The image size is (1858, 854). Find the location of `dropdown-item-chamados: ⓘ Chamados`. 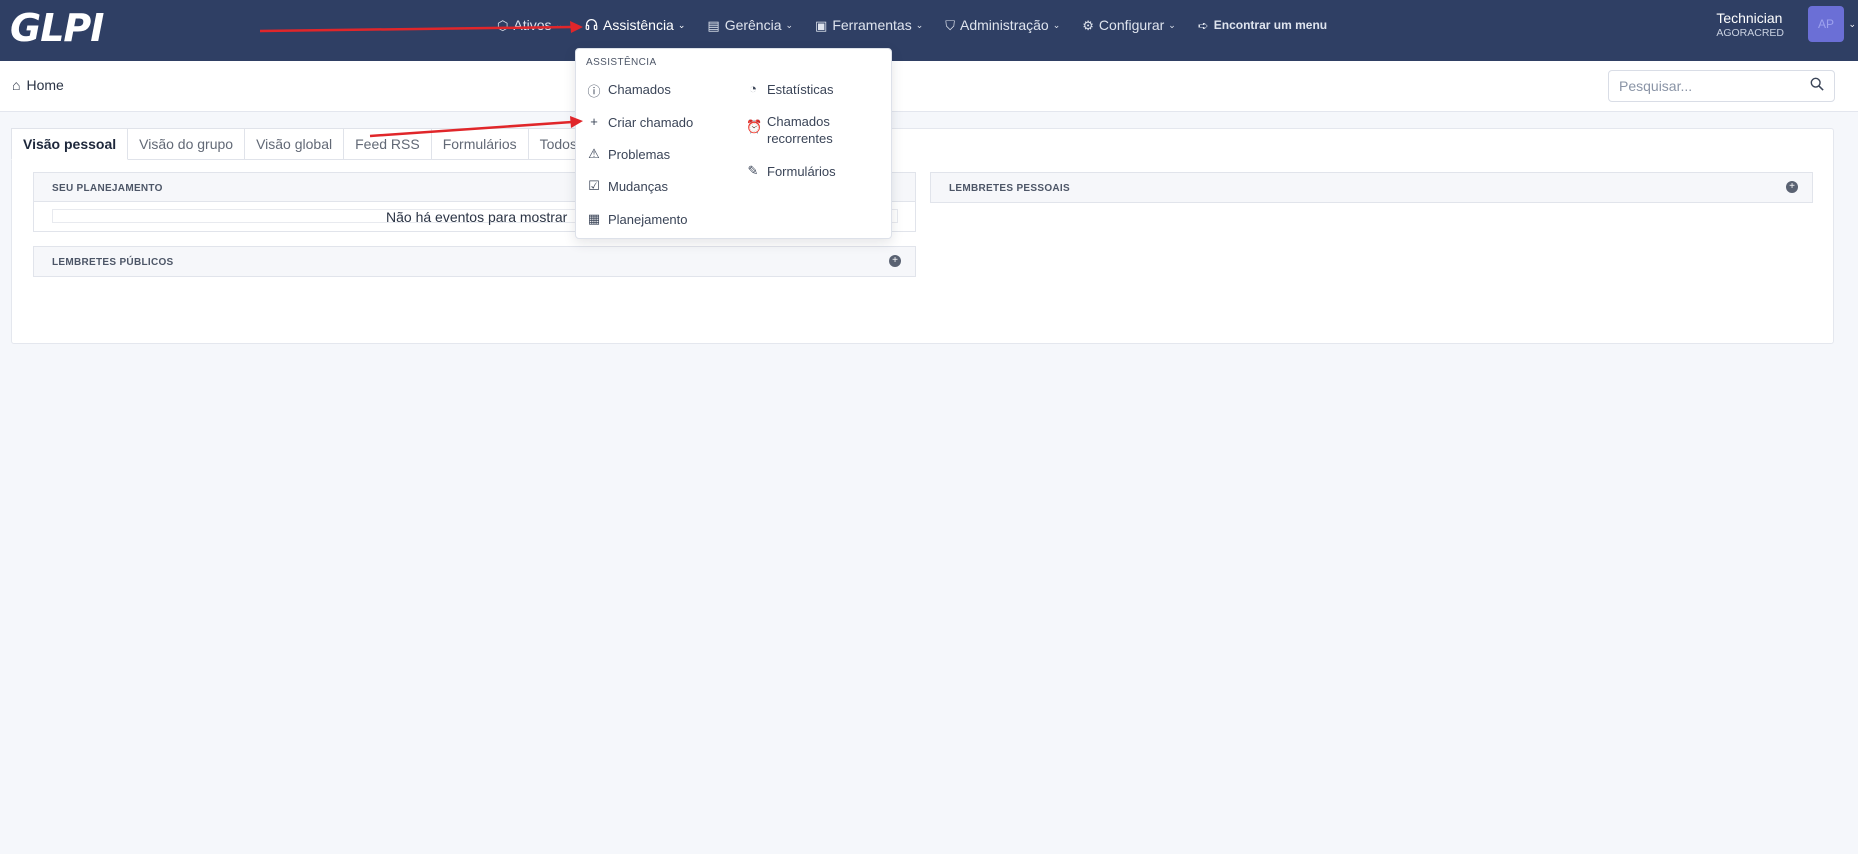

dropdown-item-chamados: ⓘ Chamados is located at coordinates (629, 90).